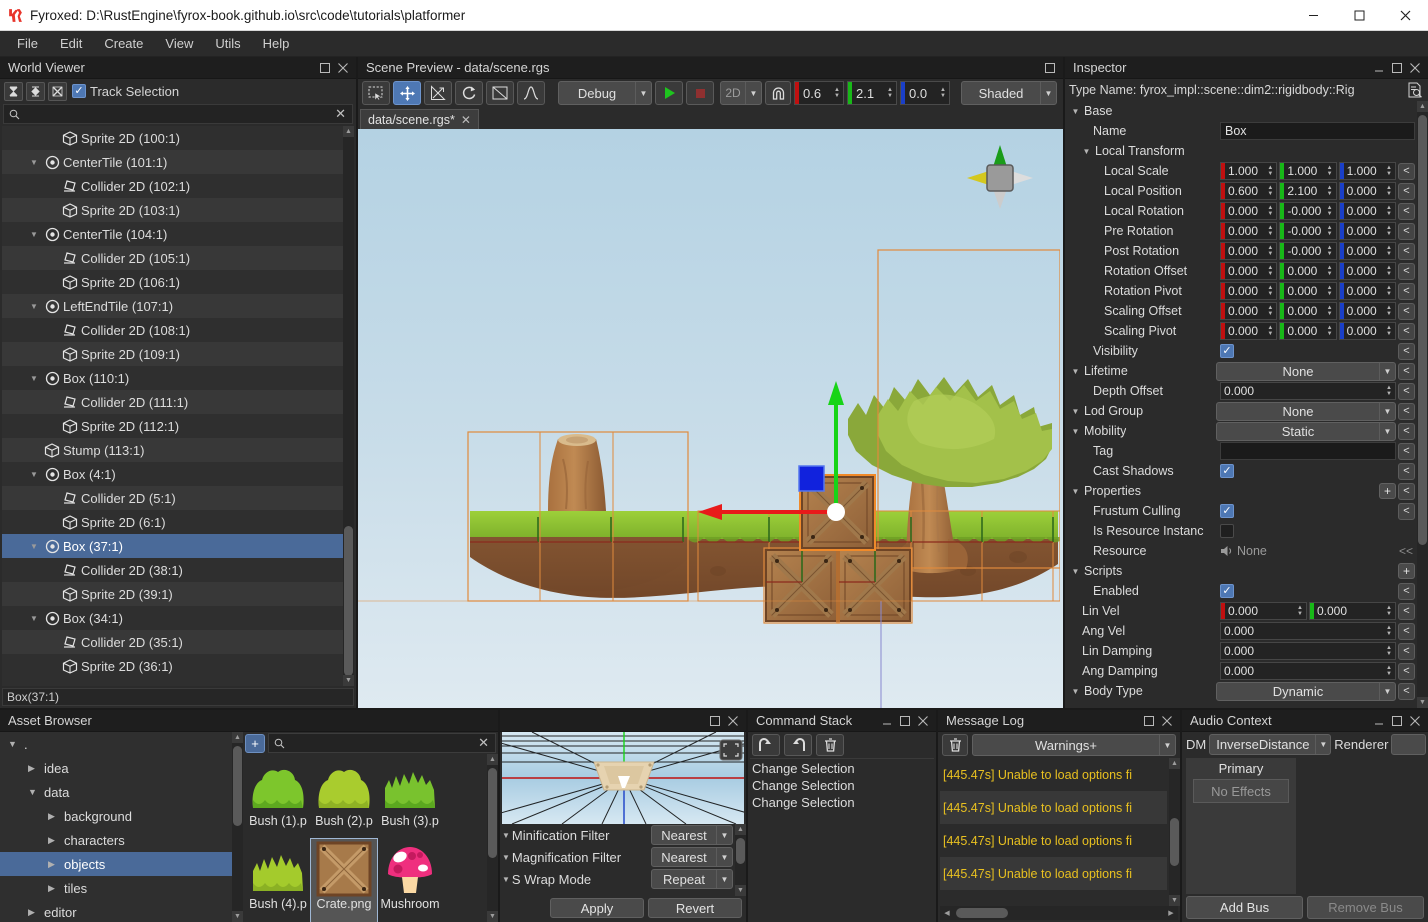  Describe the element at coordinates (178, 114) in the screenshot. I see `world-viewer-search: ✕` at that location.